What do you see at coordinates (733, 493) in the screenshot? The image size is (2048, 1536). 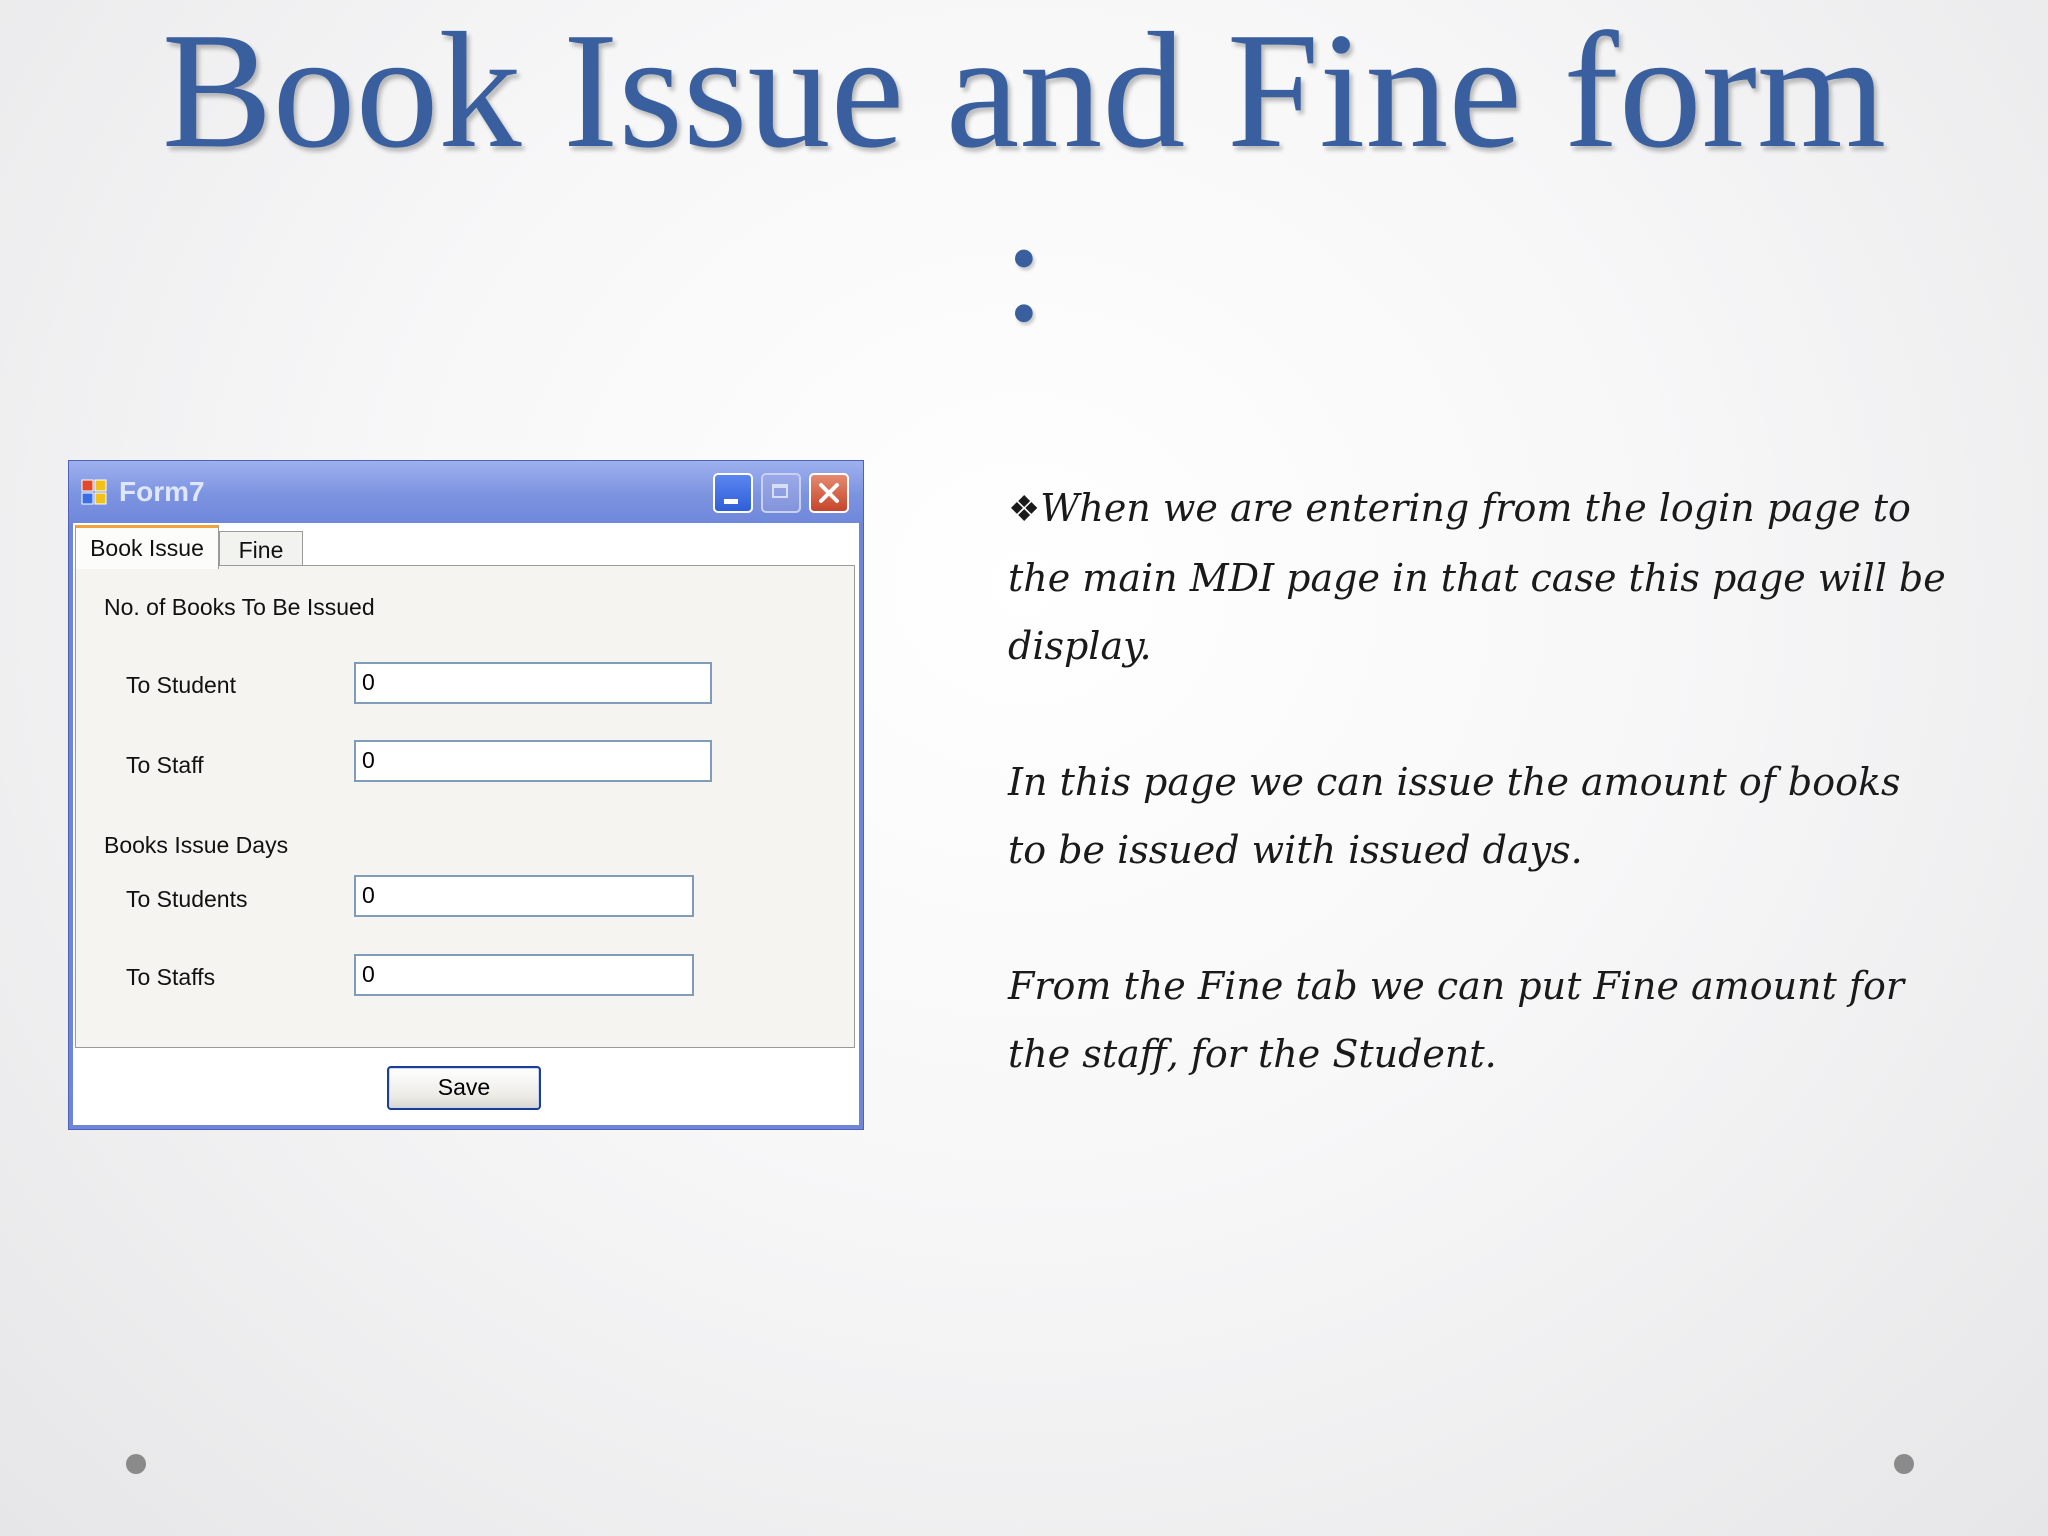 I see `minimize-button` at bounding box center [733, 493].